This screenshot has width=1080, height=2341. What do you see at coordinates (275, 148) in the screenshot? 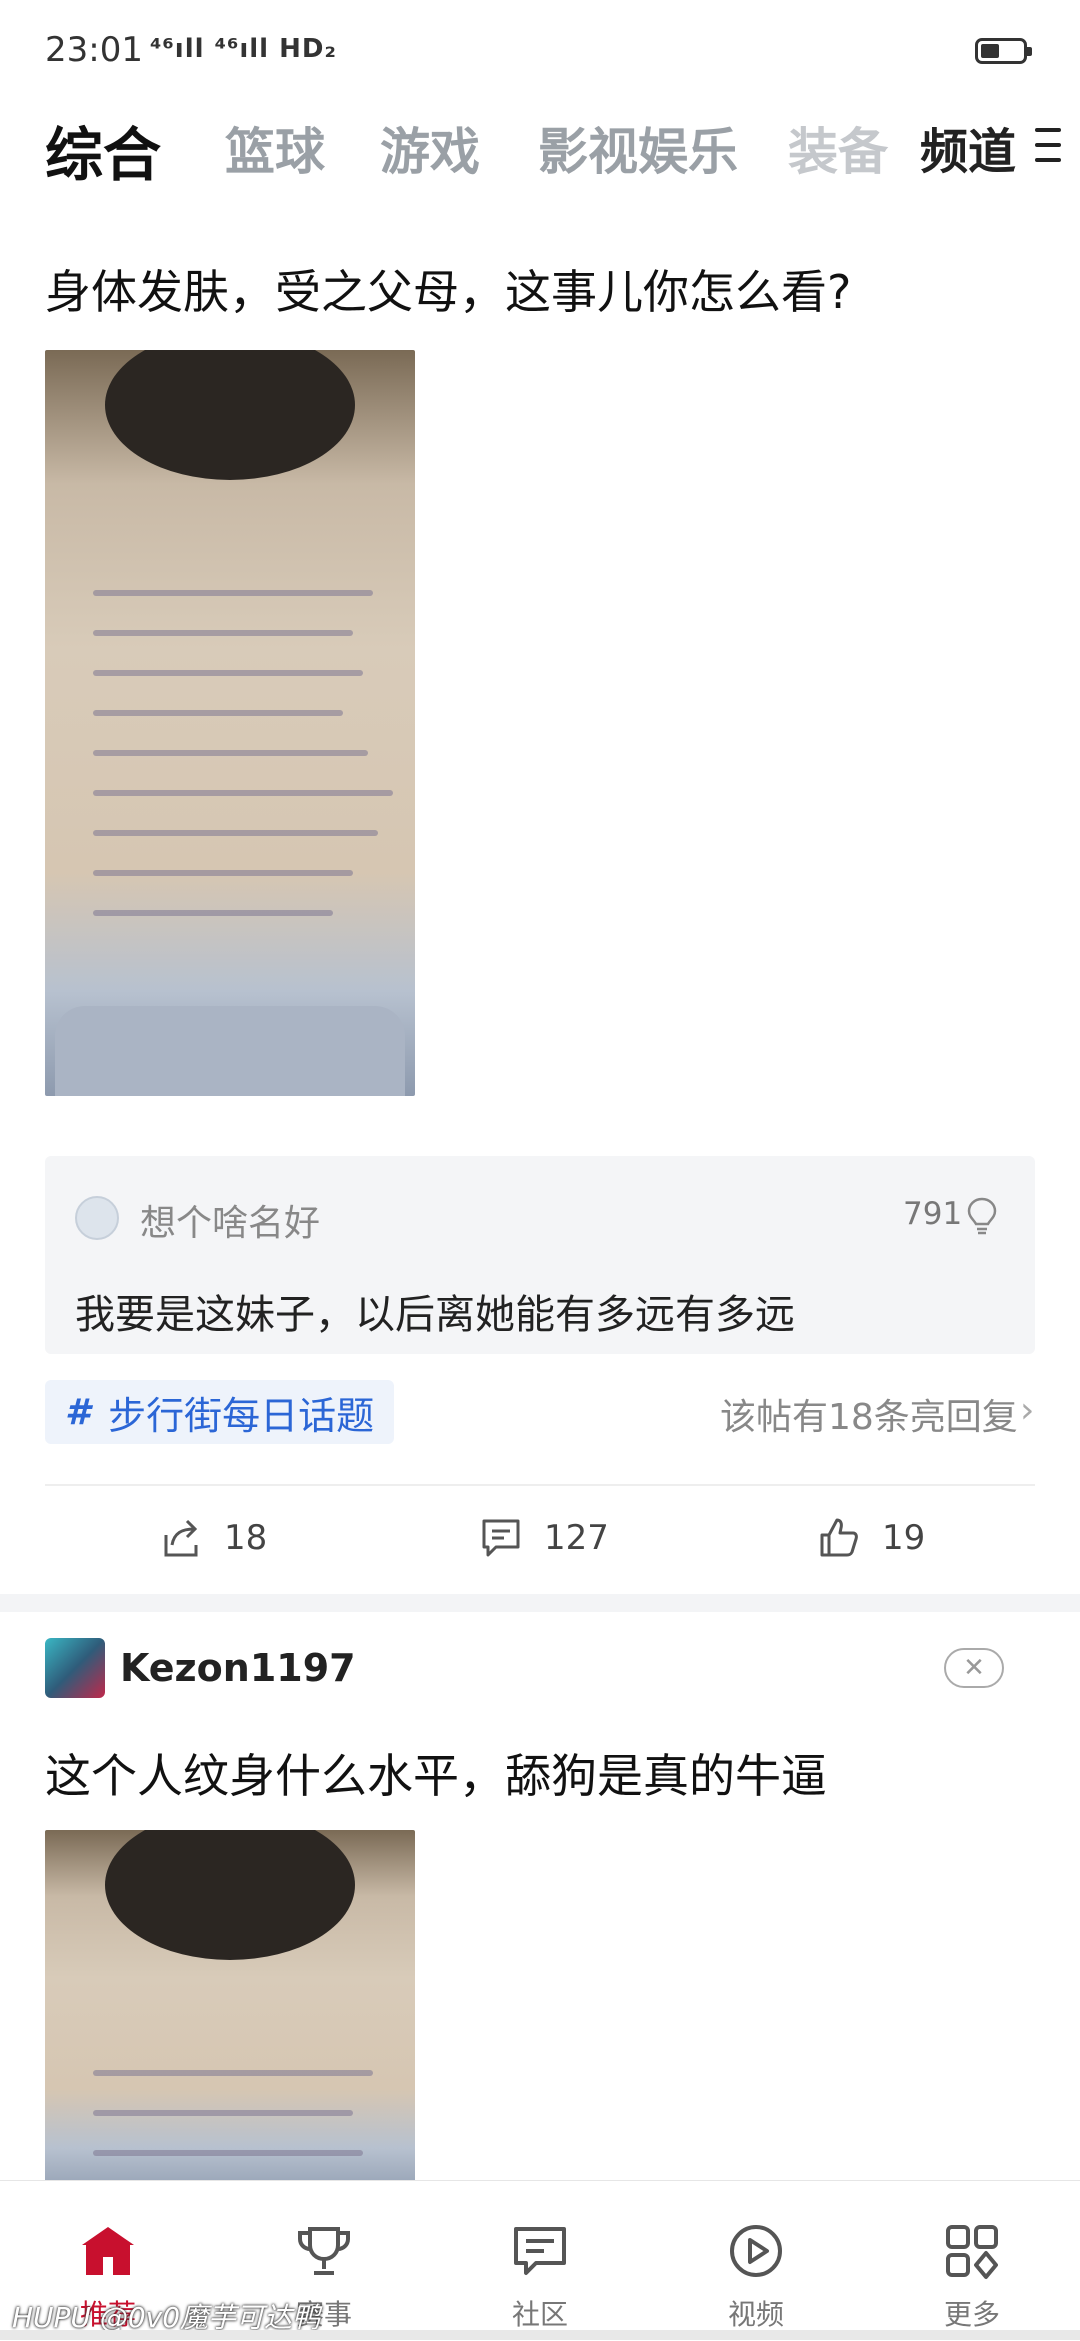
I see `tab-basketball: 篮球` at bounding box center [275, 148].